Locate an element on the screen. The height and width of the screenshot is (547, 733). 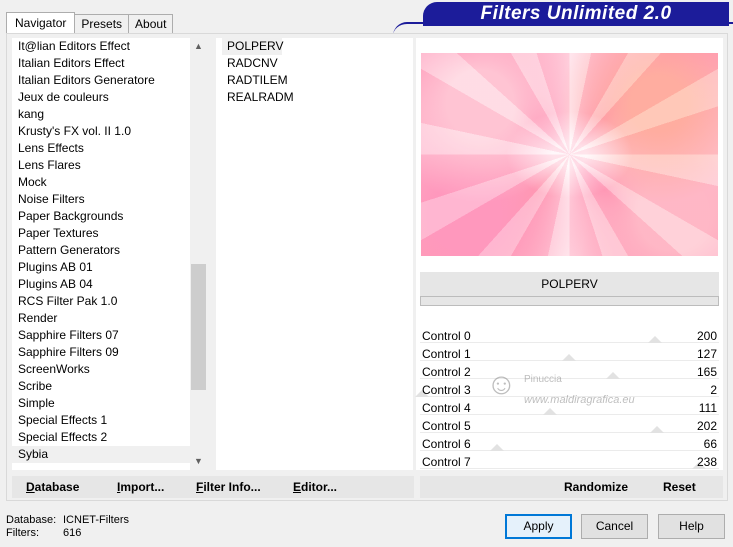
control-value: 200 is located at coordinates (706, 336).